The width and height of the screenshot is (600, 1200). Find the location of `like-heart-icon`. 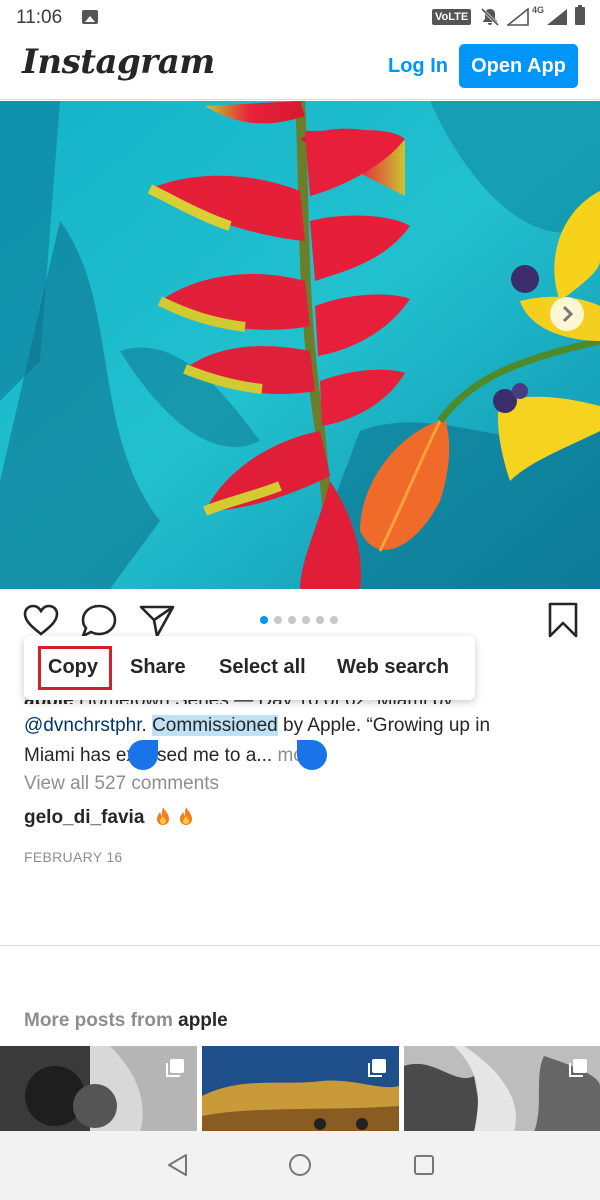

like-heart-icon is located at coordinates (41, 620).